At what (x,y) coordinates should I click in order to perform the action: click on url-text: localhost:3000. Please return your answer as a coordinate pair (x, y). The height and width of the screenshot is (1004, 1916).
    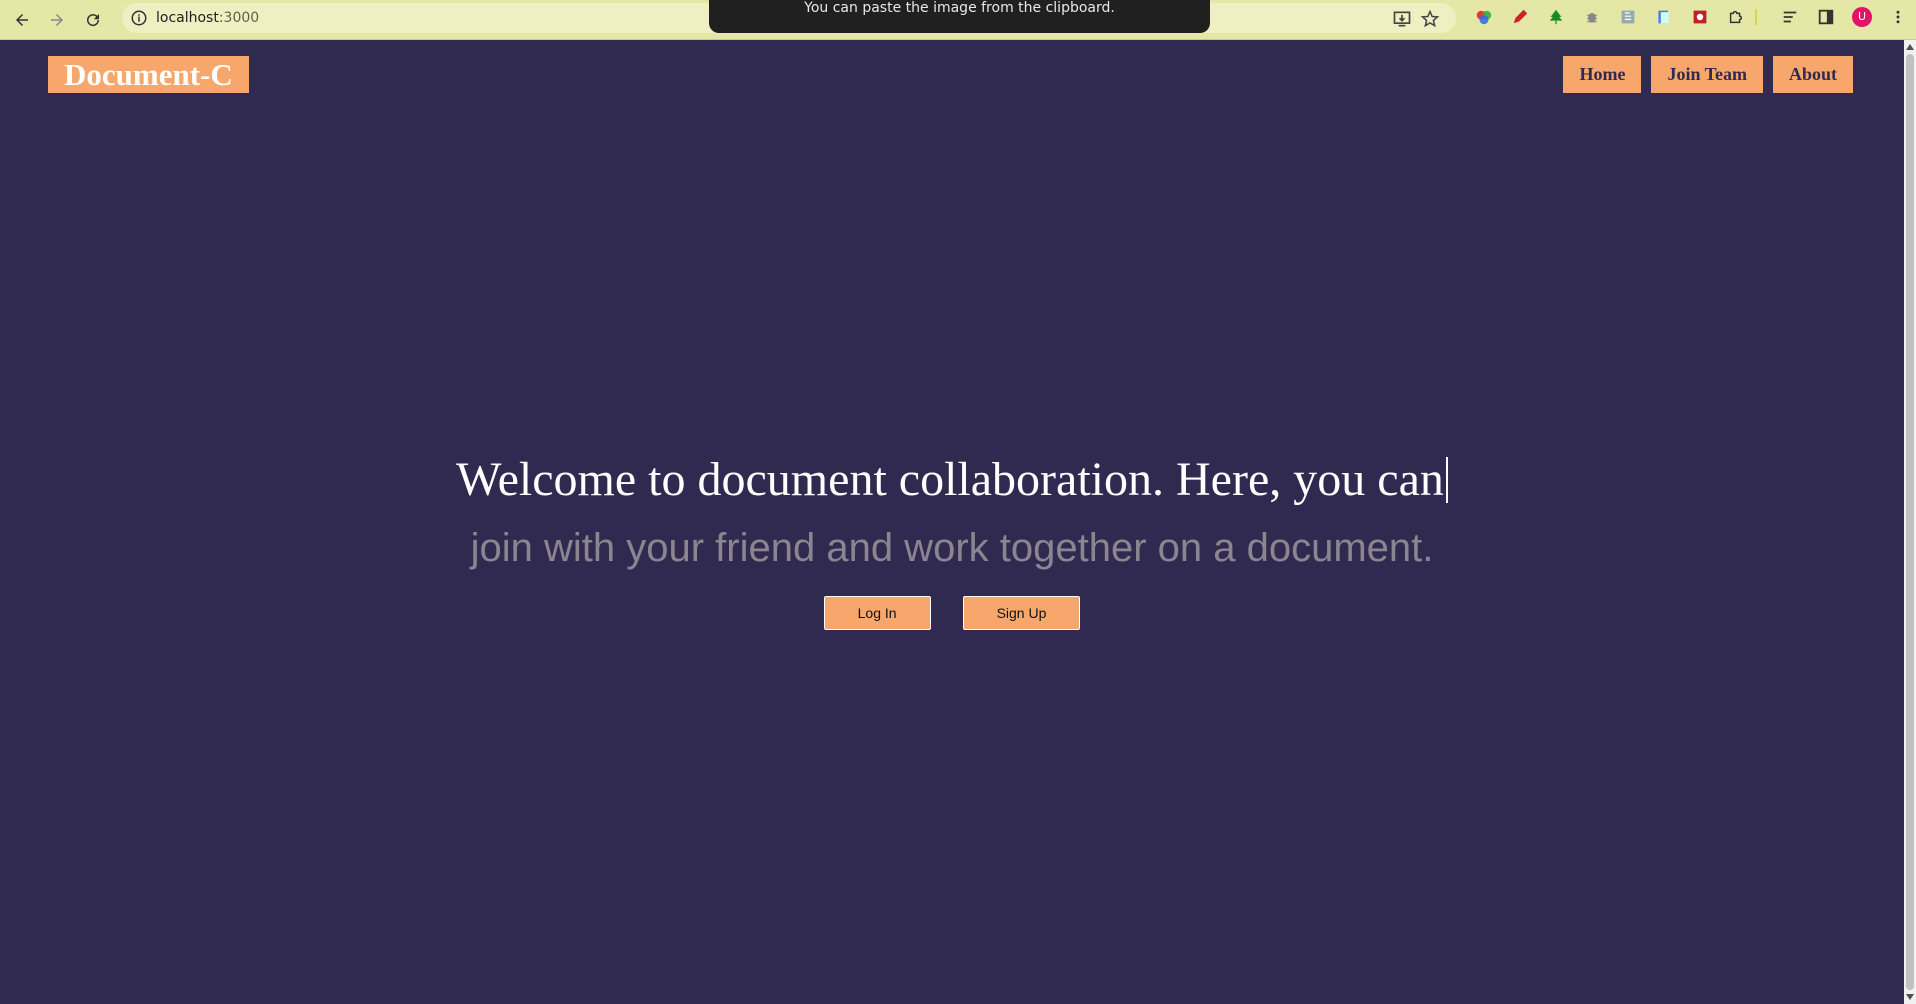
    Looking at the image, I should click on (207, 18).